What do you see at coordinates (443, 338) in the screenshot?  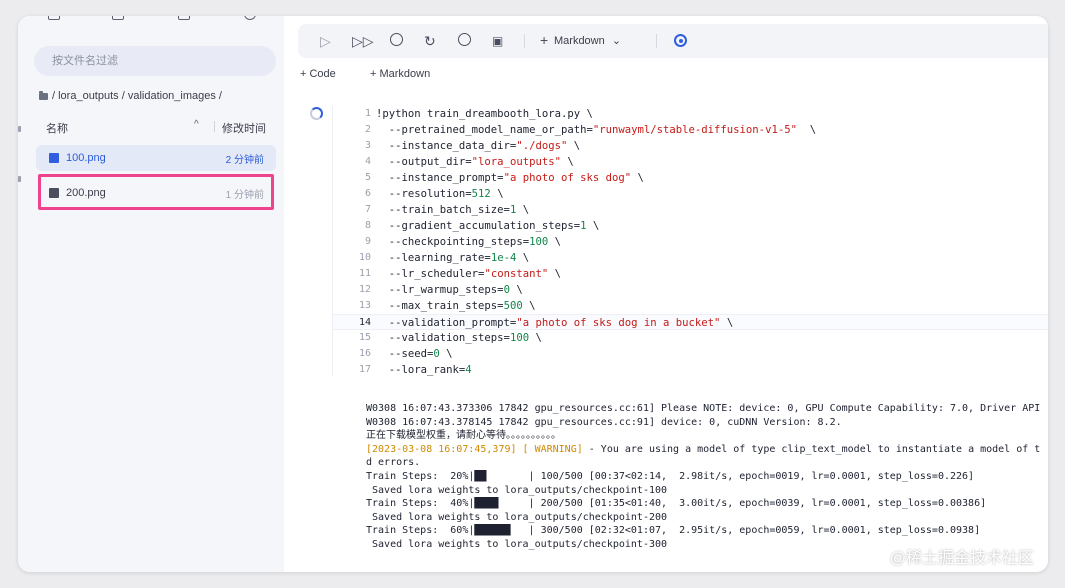 I see `code-token: --validation_steps=` at bounding box center [443, 338].